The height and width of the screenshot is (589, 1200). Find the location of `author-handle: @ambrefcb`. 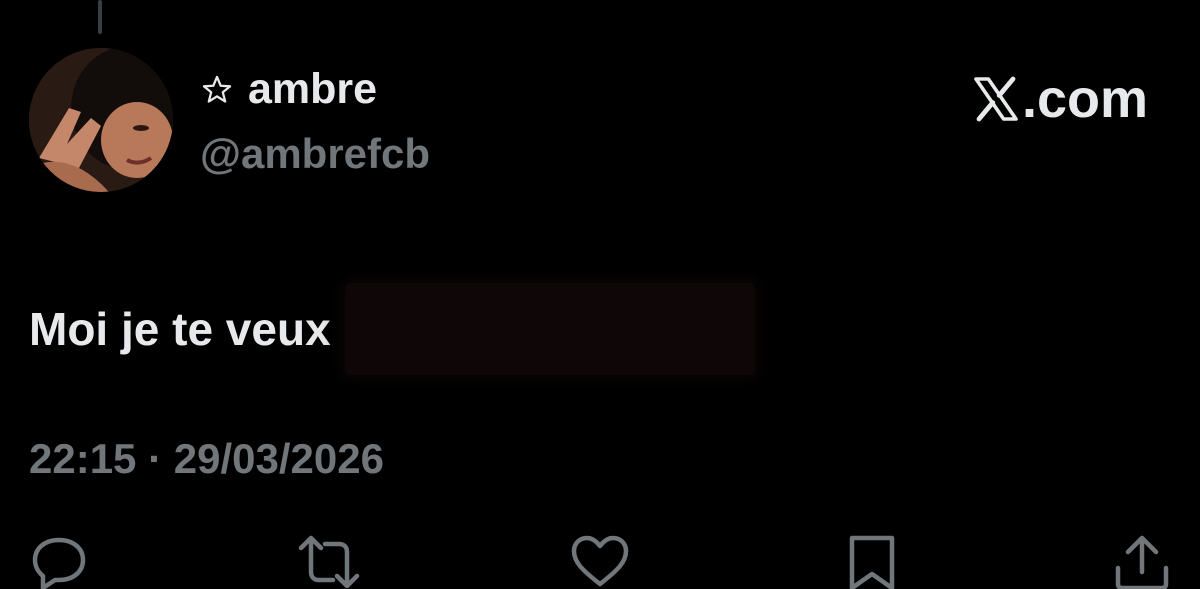

author-handle: @ambrefcb is located at coordinates (315, 154).